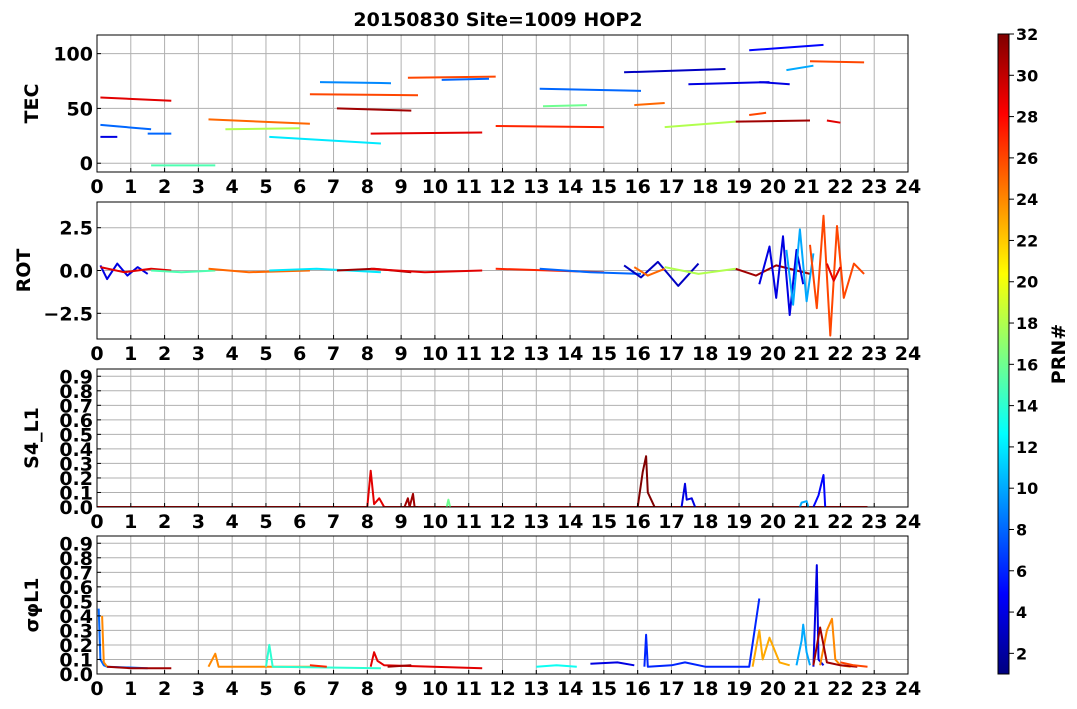 The height and width of the screenshot is (709, 1077). What do you see at coordinates (76, 229) in the screenshot?
I see `y-tick-label: 2.5` at bounding box center [76, 229].